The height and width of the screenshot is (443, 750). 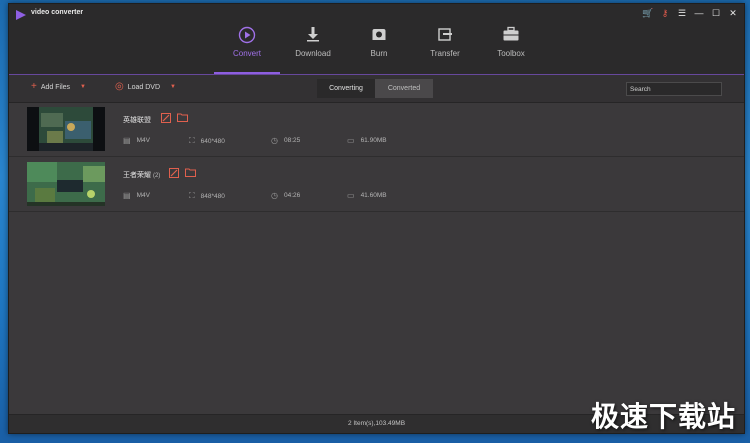 I want to click on size-info: ▭ 61.90MB, so click(x=367, y=140).